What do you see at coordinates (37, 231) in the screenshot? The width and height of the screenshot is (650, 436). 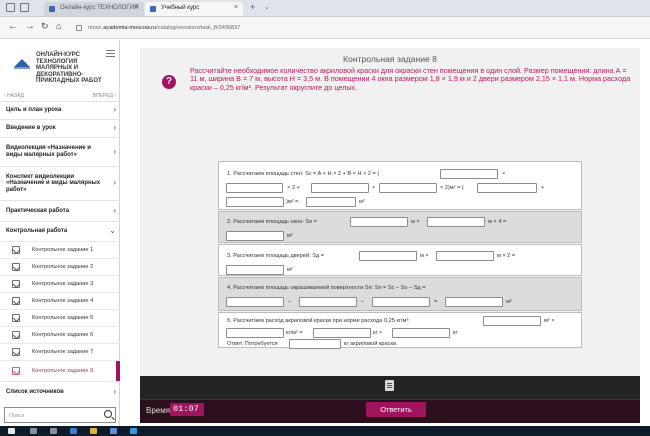 I see `section-label: Контрольная работа` at bounding box center [37, 231].